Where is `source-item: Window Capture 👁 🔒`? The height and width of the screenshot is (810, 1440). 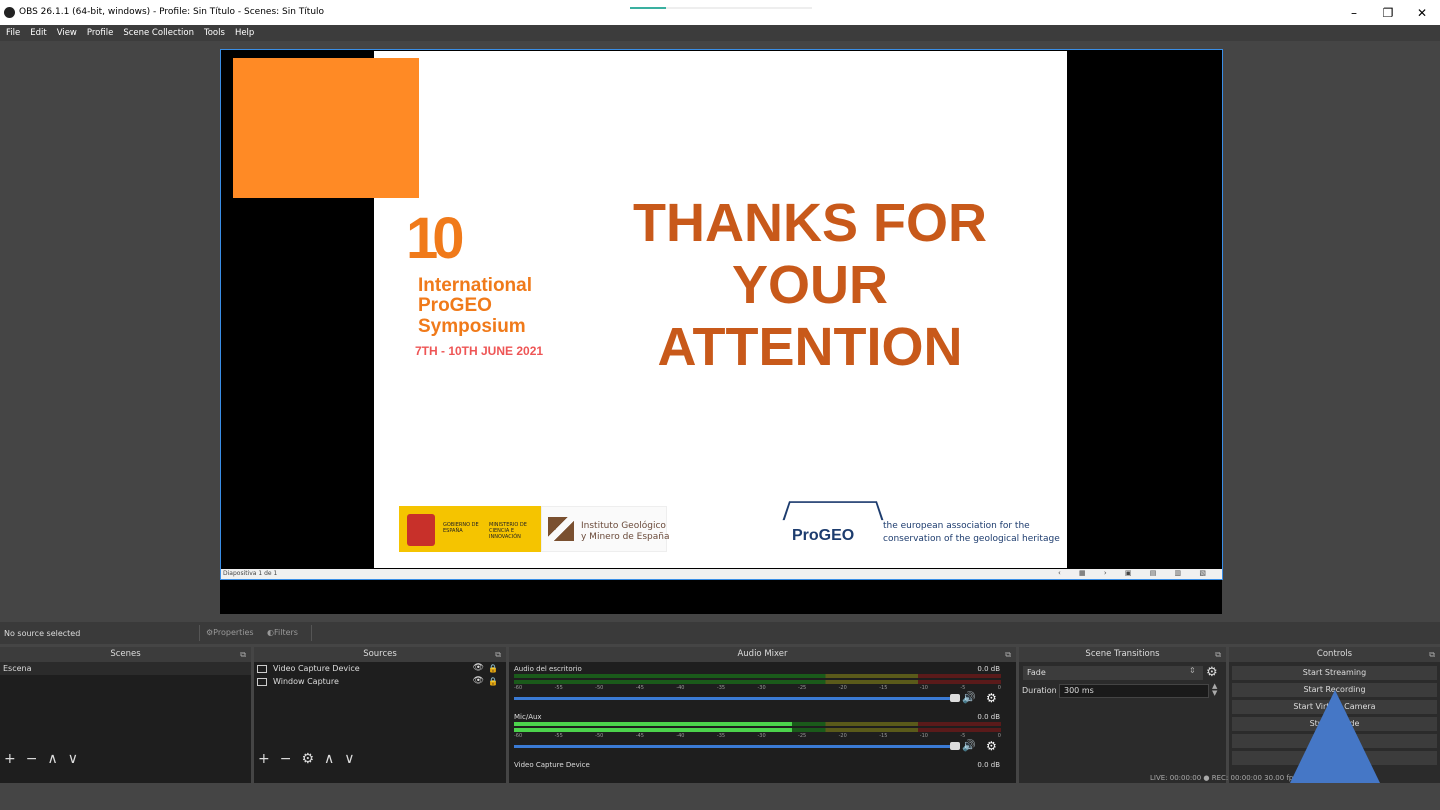
source-item: Window Capture 👁 🔒 is located at coordinates (380, 681).